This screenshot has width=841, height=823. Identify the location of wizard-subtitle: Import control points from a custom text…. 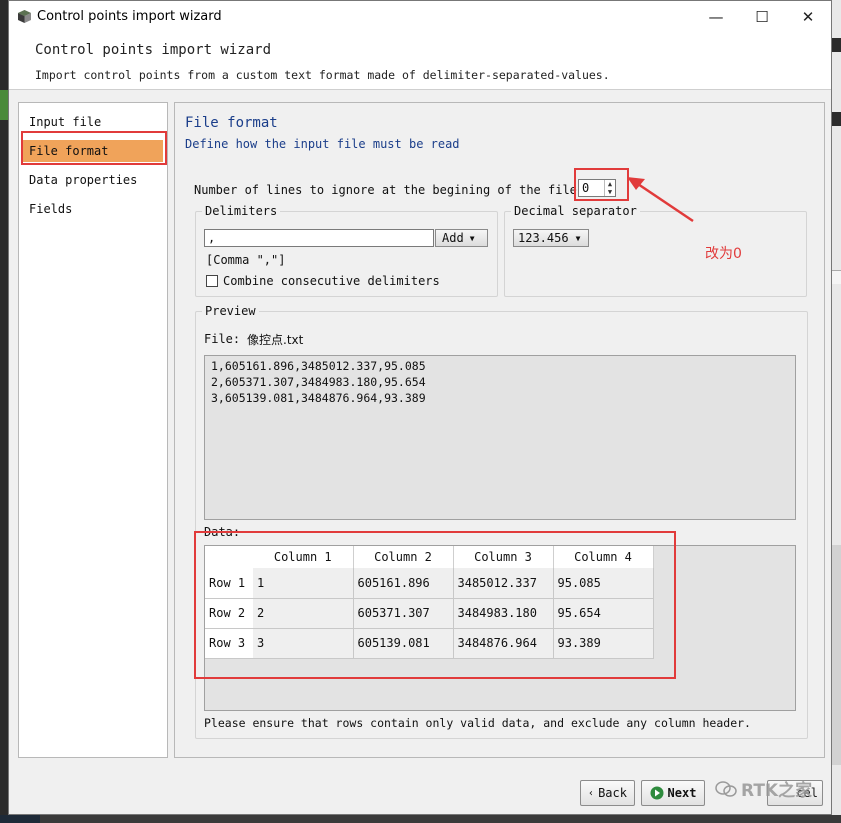
(322, 75).